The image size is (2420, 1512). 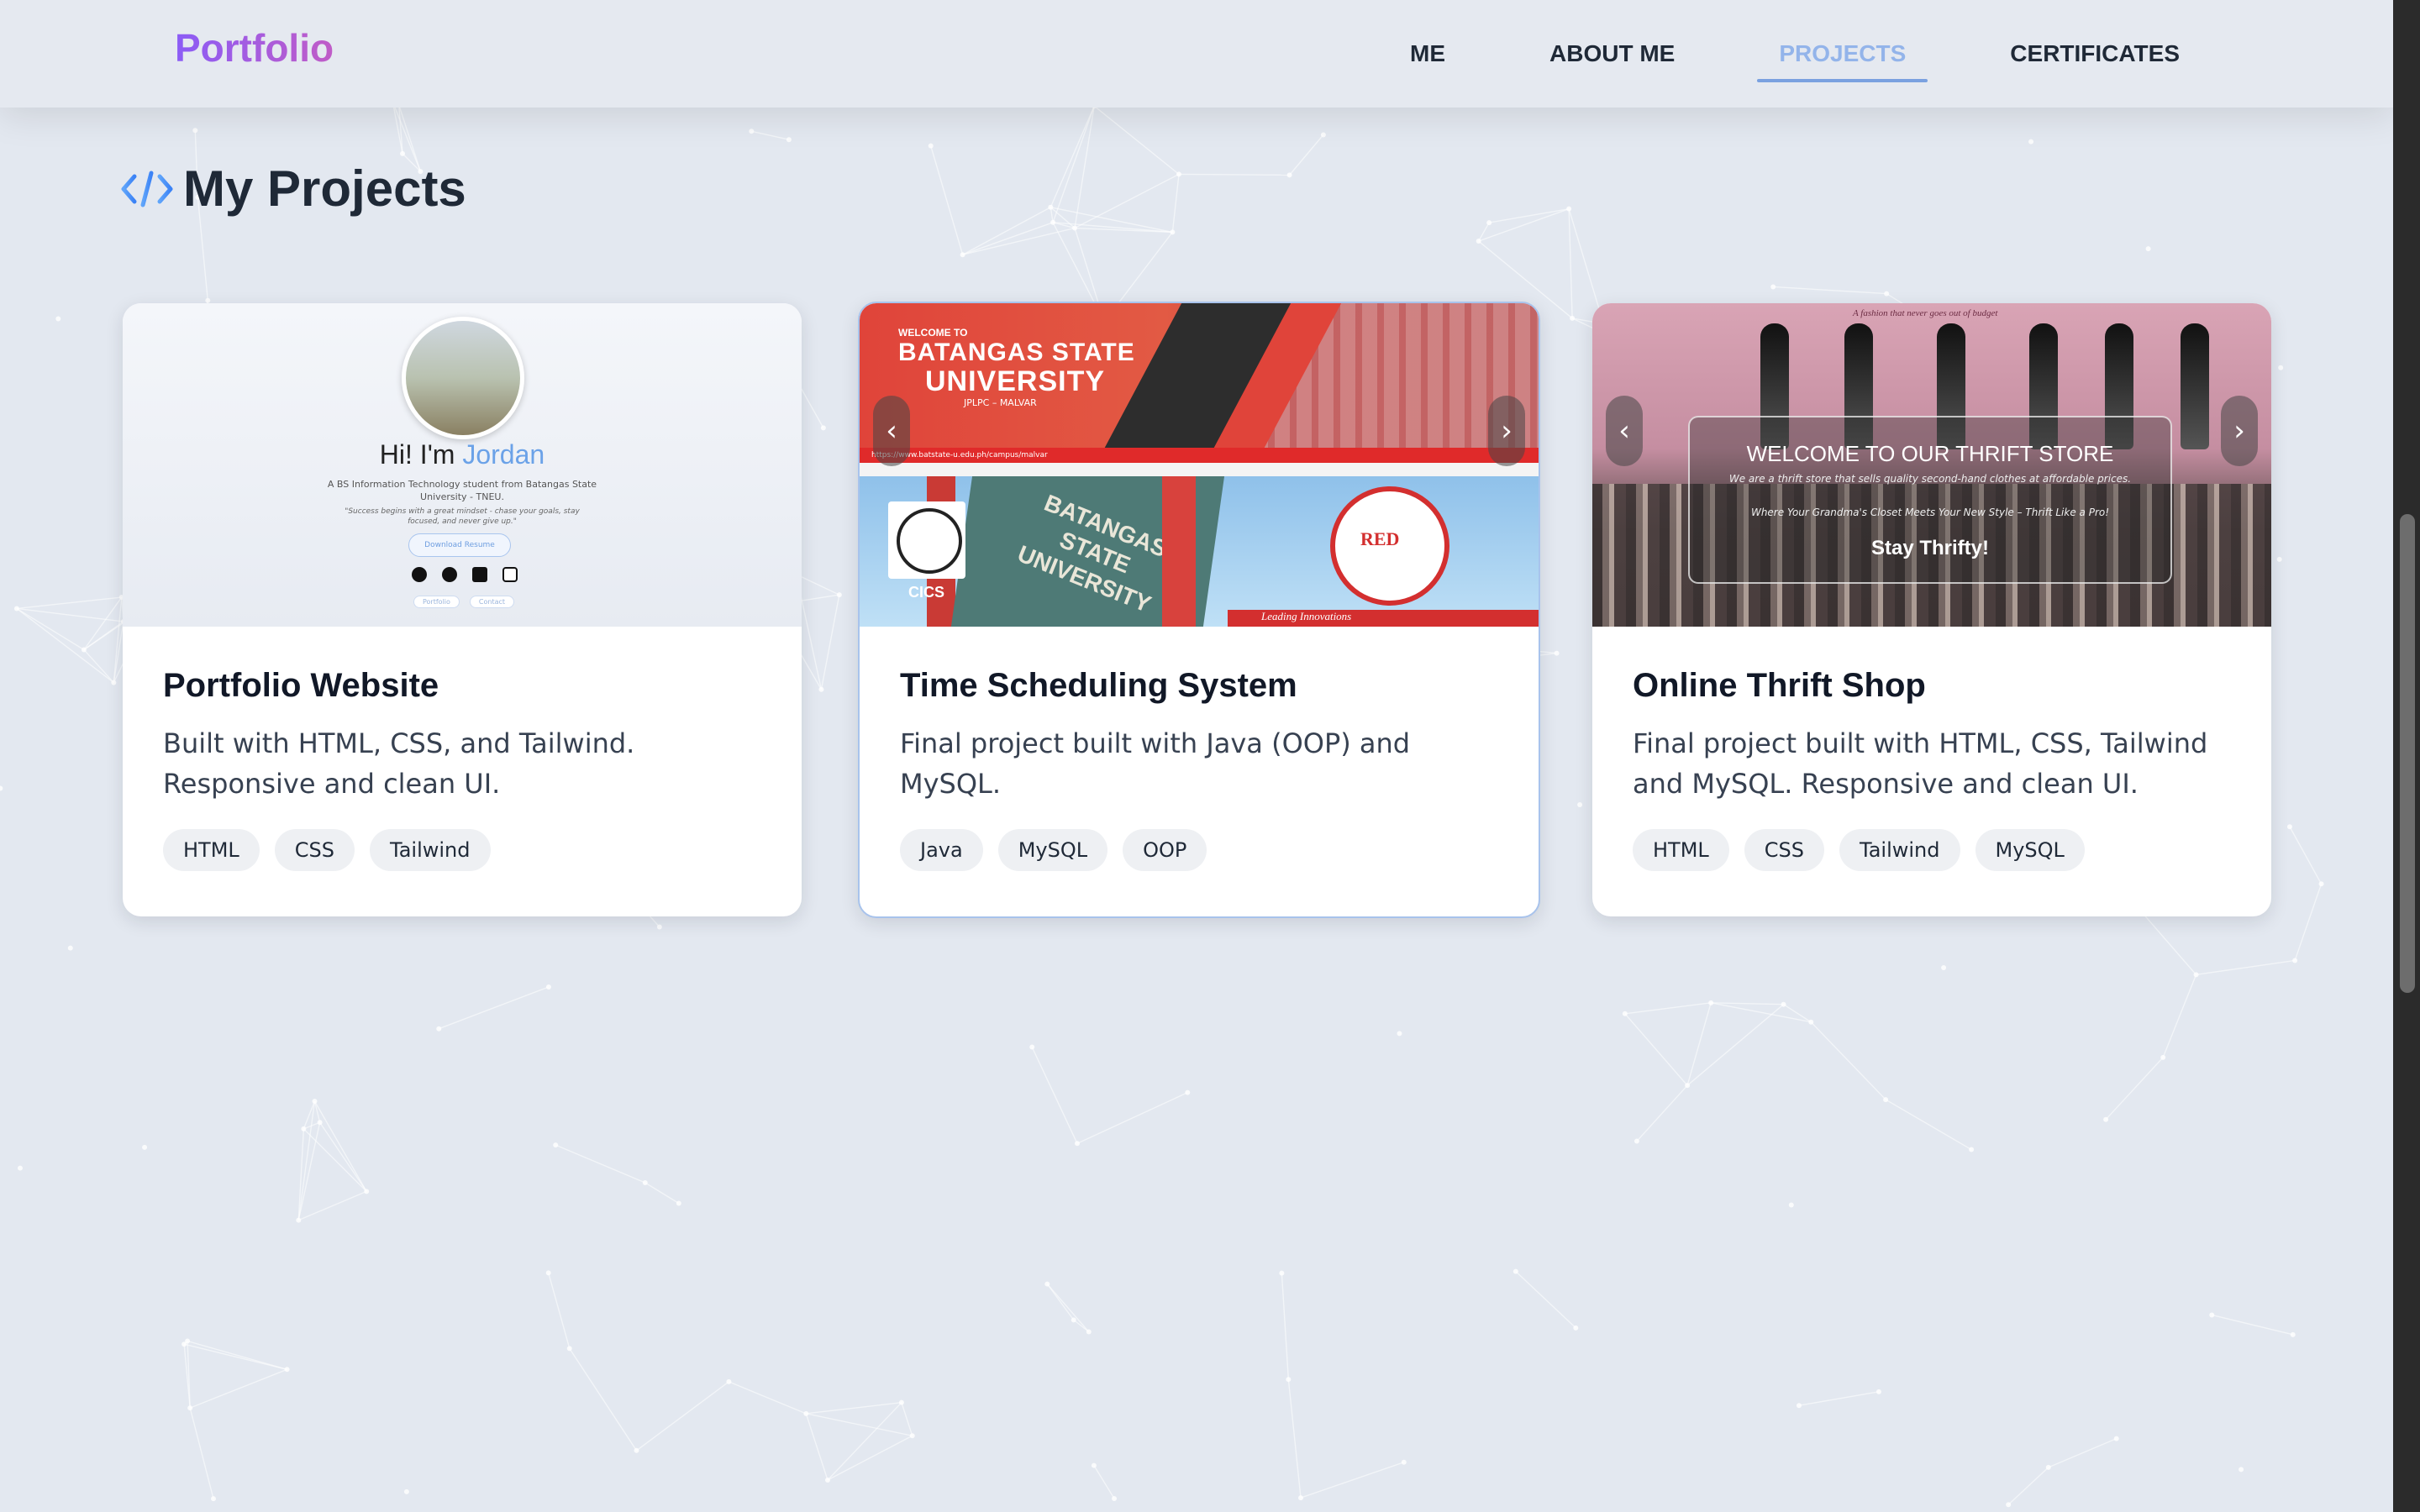 What do you see at coordinates (2195, 386) in the screenshot?
I see `mannequin` at bounding box center [2195, 386].